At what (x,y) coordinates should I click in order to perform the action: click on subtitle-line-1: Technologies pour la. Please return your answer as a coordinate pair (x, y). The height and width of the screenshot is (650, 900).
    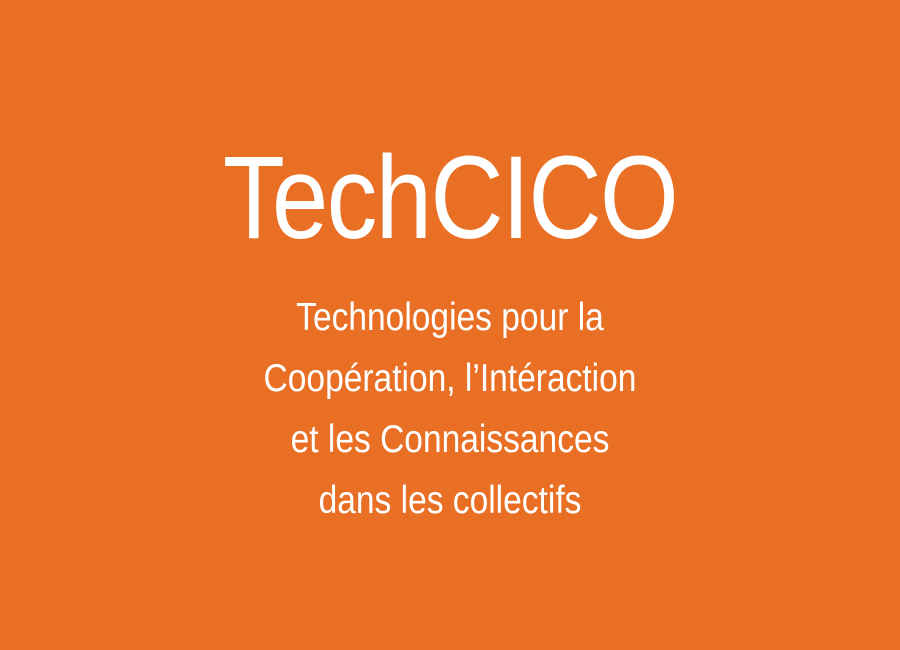
    Looking at the image, I should click on (450, 317).